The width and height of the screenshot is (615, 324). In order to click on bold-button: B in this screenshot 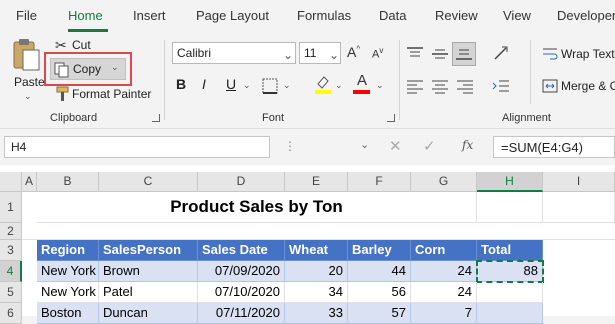, I will do `click(181, 84)`.